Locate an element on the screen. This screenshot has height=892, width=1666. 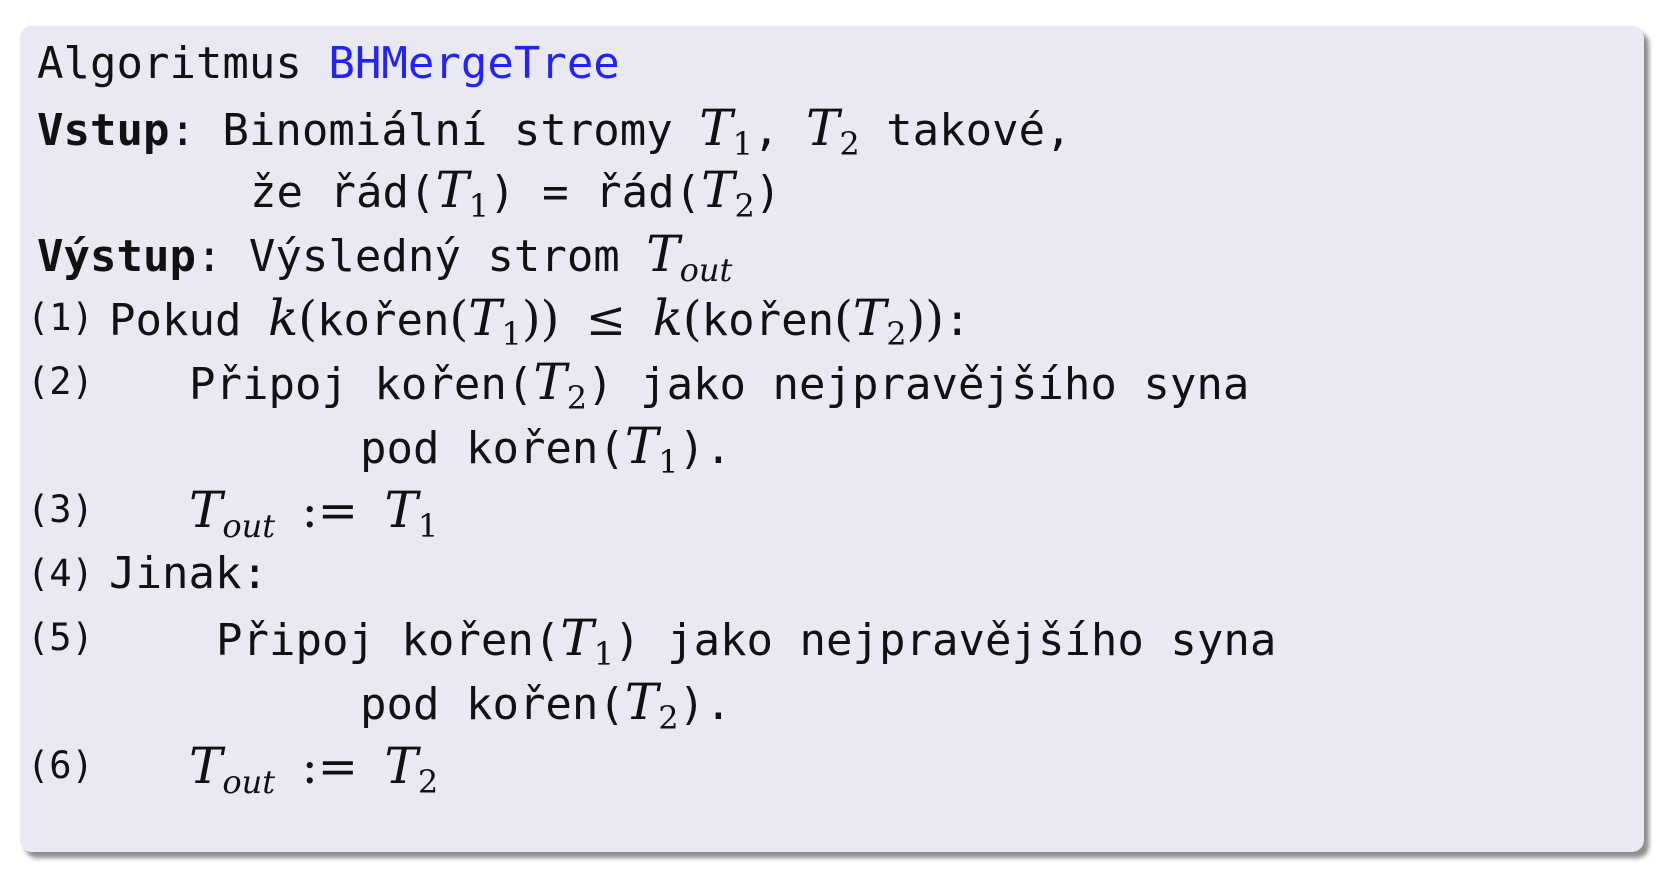
input-line: Vstup: Binomiální stromy T1, T2 takové, is located at coordinates (554, 128).